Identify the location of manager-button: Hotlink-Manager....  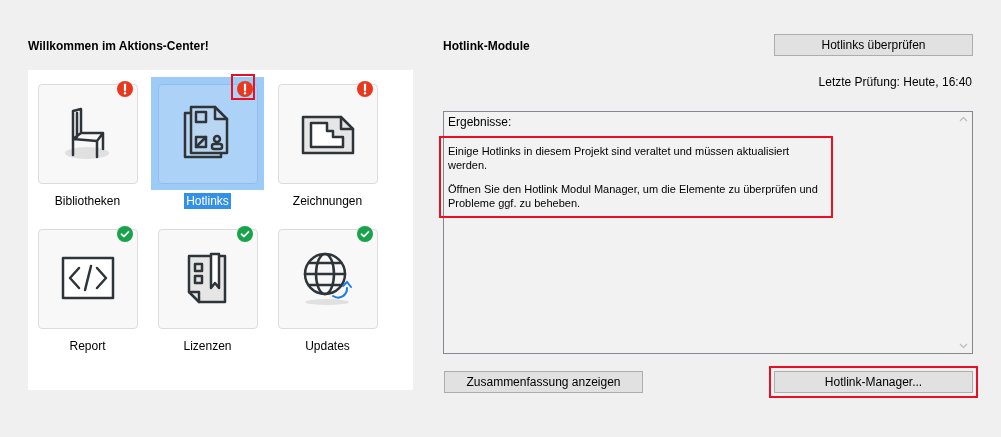
(873, 382).